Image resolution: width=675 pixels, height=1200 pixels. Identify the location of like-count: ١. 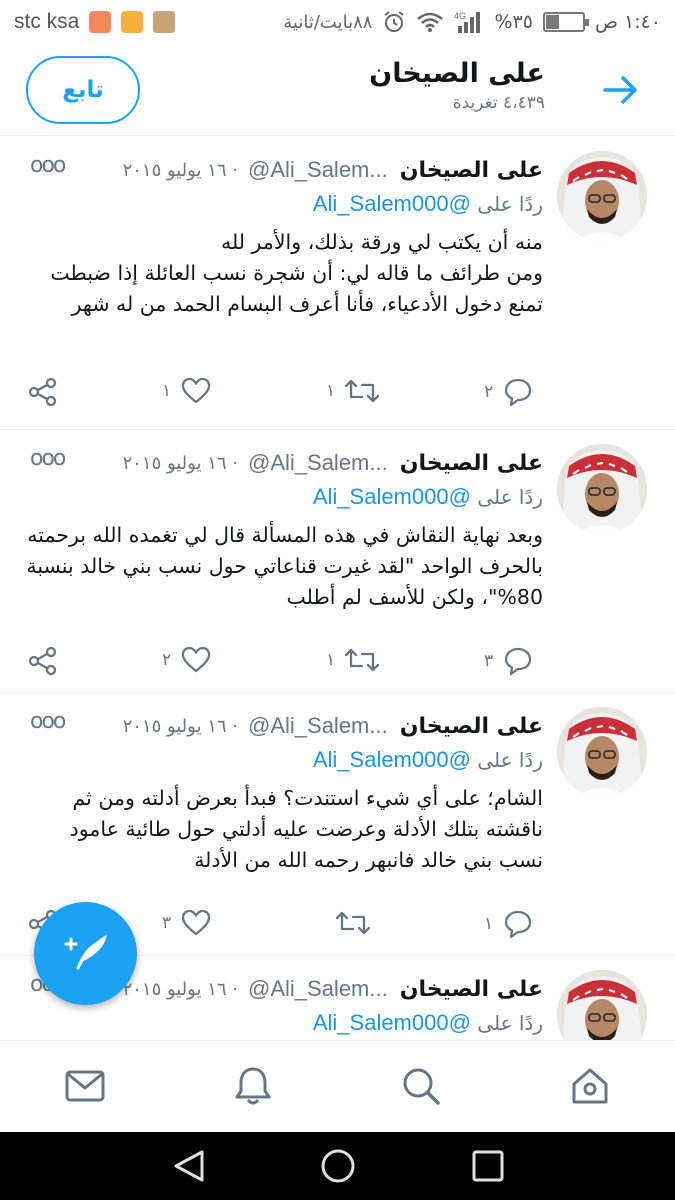
(167, 391).